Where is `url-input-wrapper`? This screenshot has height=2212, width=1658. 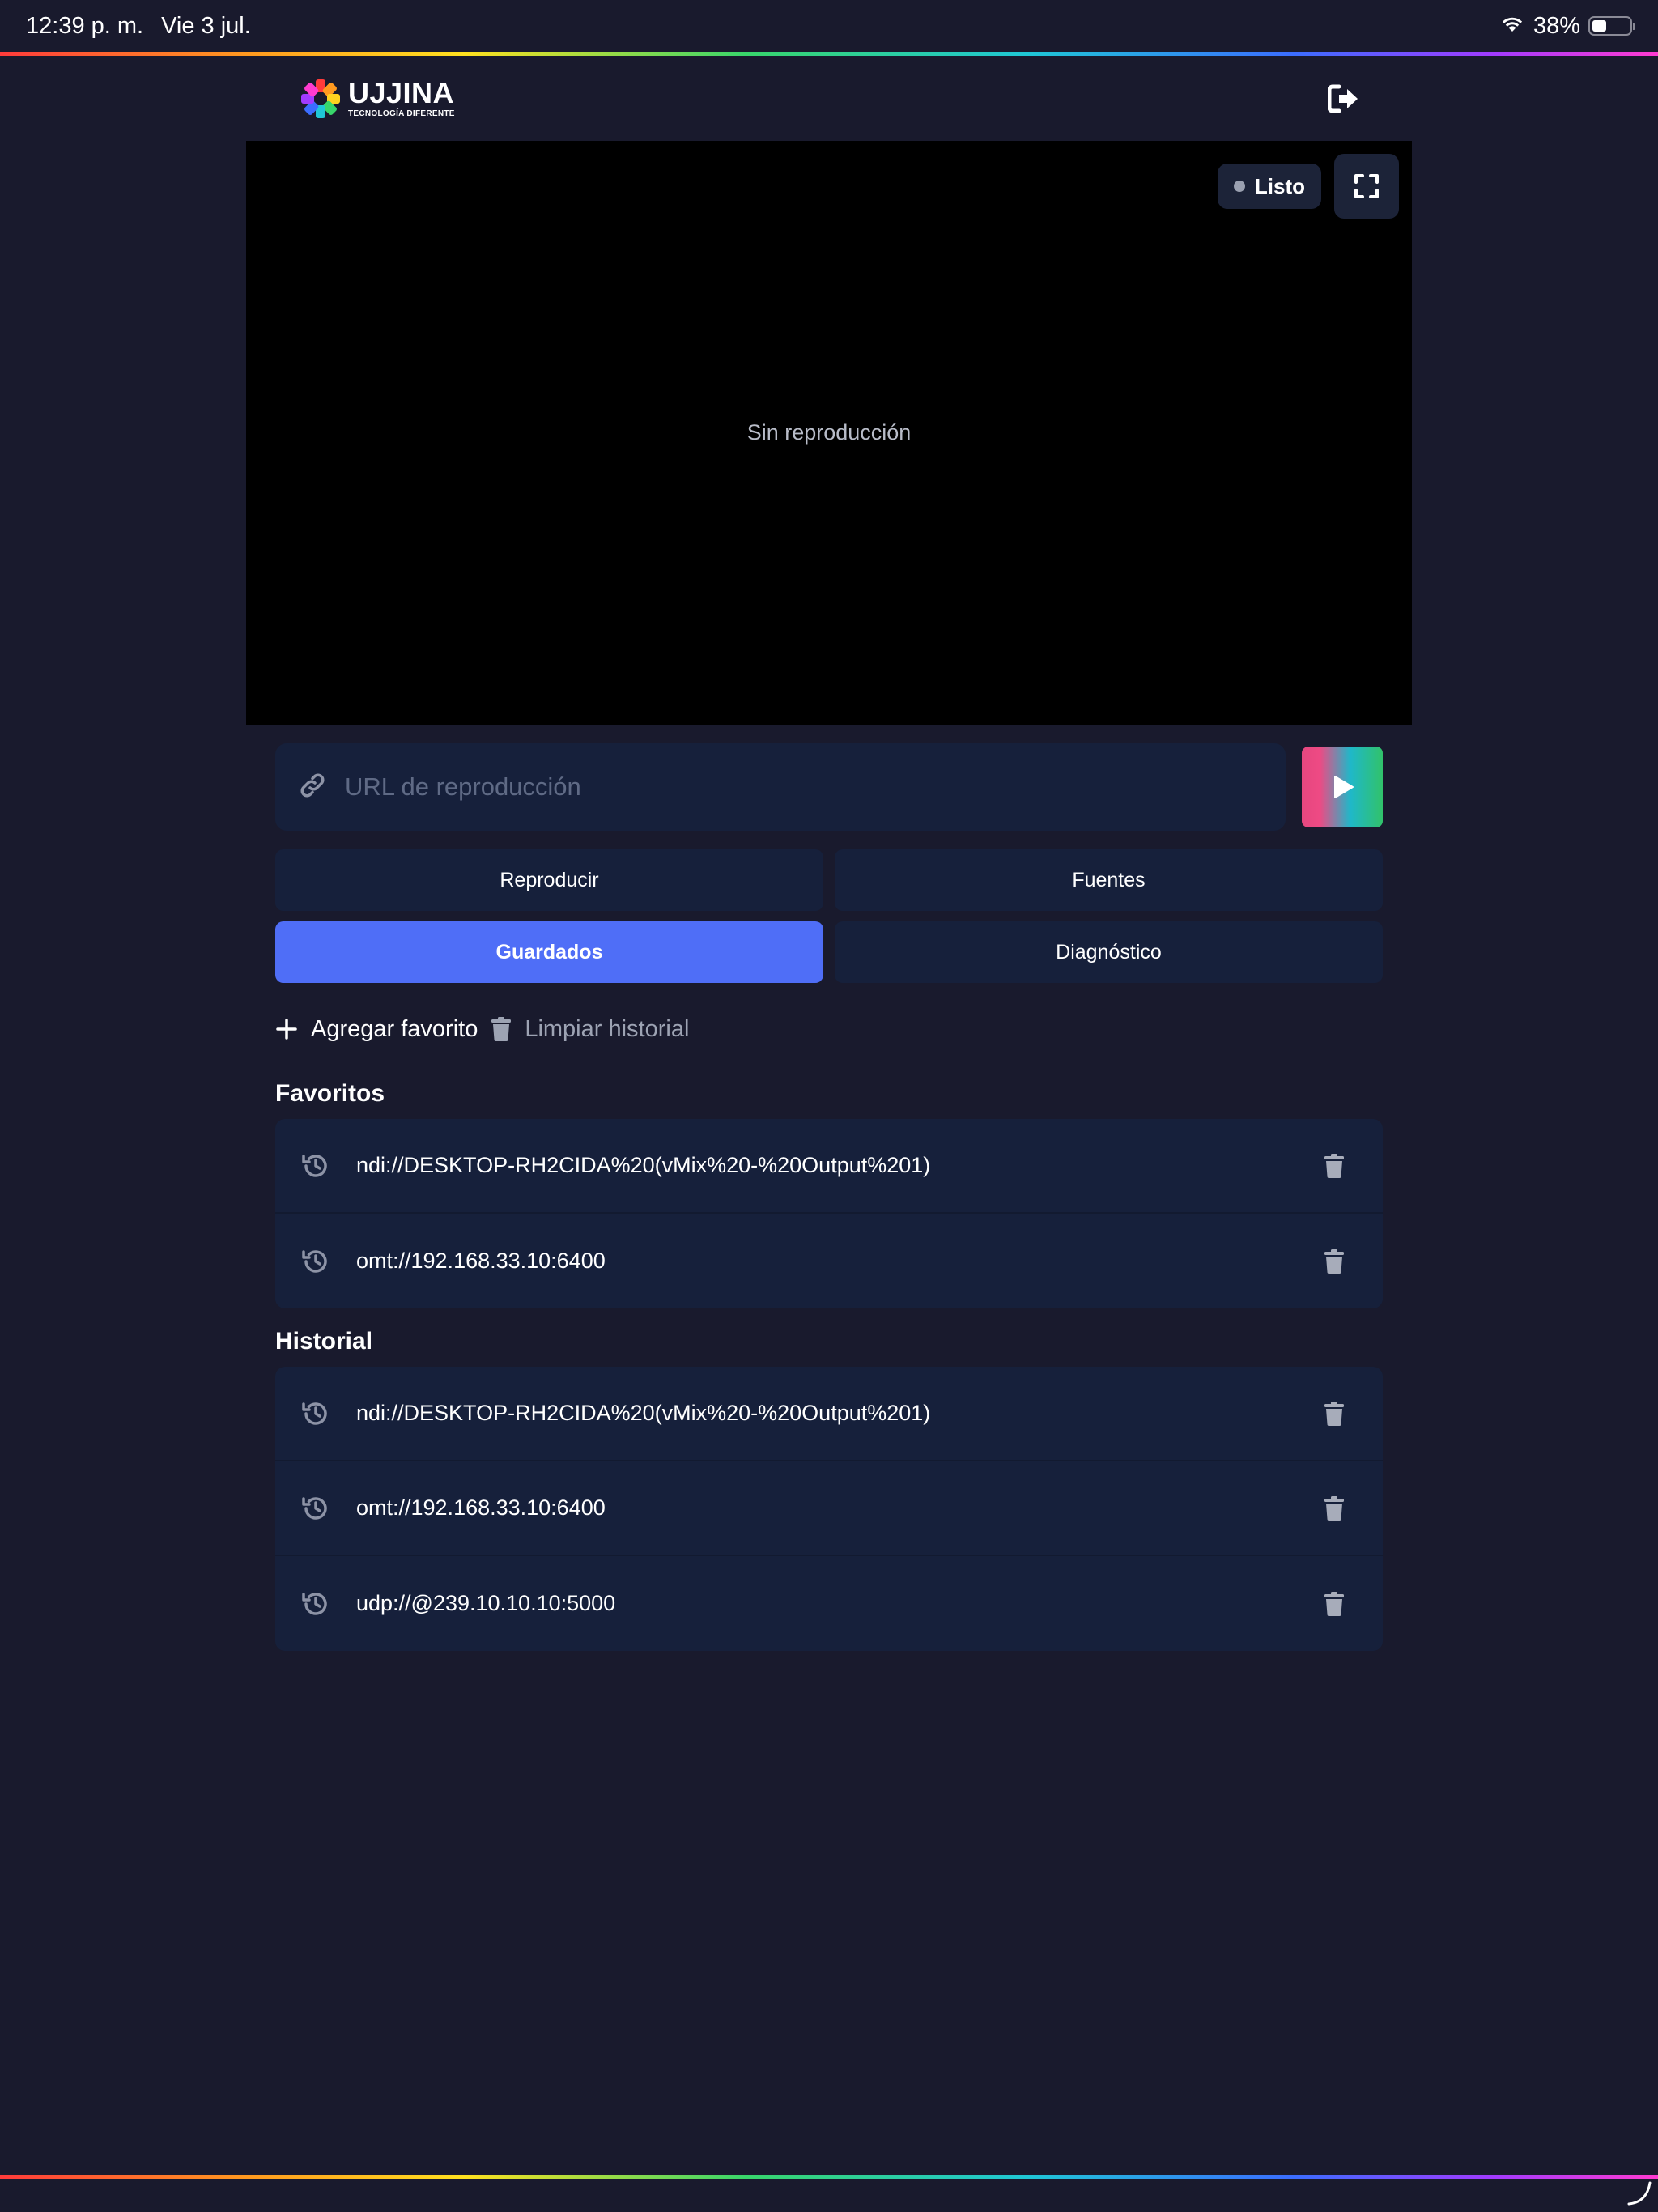 url-input-wrapper is located at coordinates (780, 787).